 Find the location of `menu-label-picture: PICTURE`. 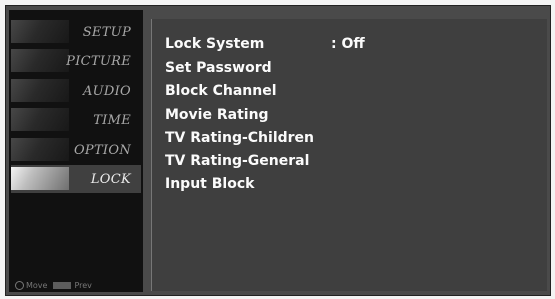

menu-label-picture: PICTURE is located at coordinates (98, 61).